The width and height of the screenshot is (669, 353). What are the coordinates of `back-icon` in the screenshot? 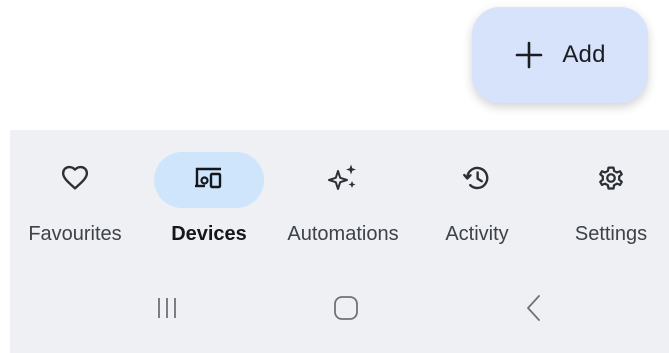 It's located at (534, 310).